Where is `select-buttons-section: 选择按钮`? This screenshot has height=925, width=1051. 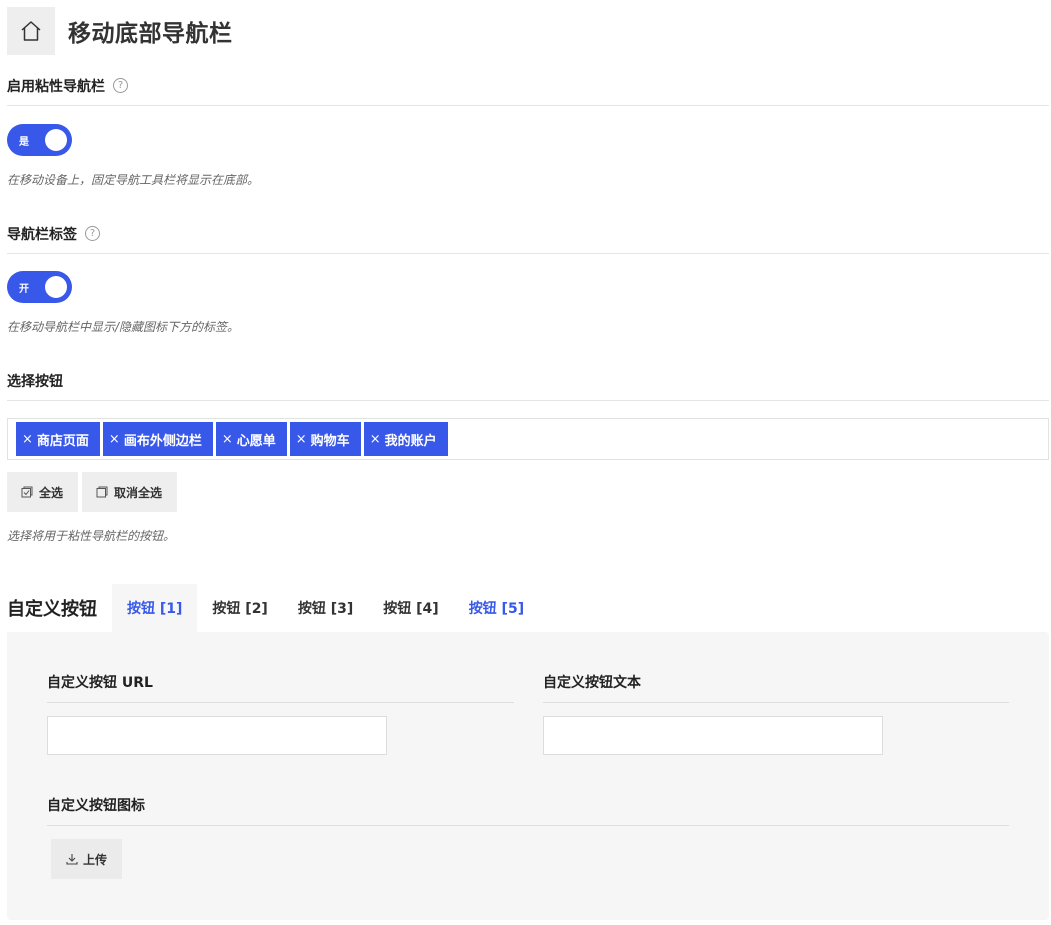 select-buttons-section: 选择按钮 is located at coordinates (528, 386).